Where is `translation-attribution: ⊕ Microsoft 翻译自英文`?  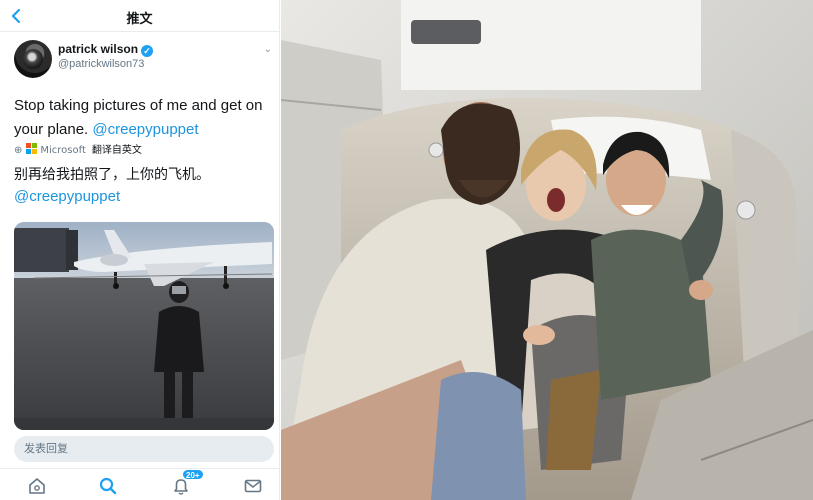
translation-attribution: ⊕ Microsoft 翻译自英文 is located at coordinates (78, 150).